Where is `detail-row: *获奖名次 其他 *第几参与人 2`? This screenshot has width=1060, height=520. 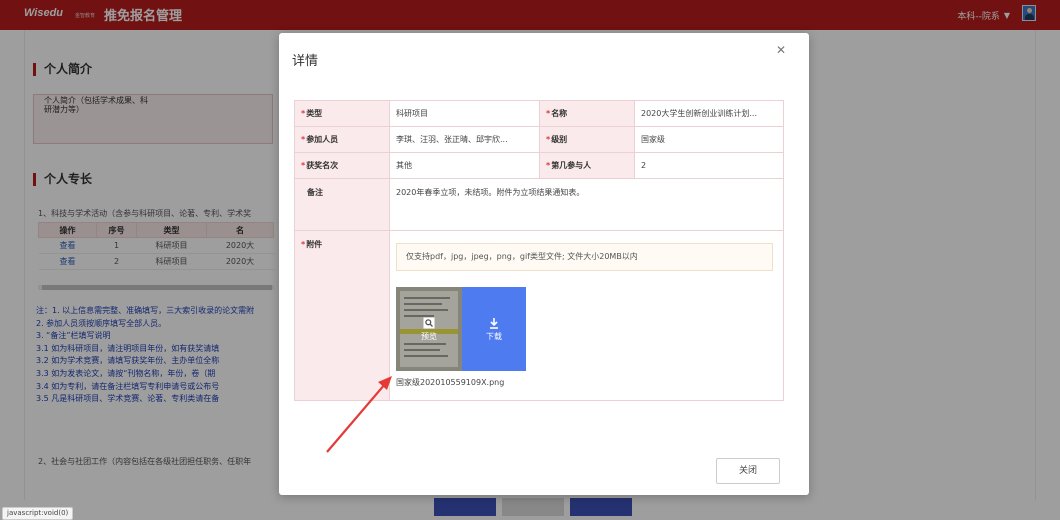
detail-row: *获奖名次 其他 *第几参与人 2 is located at coordinates (539, 165).